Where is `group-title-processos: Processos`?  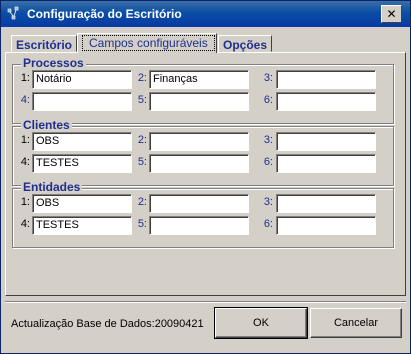
group-title-processos: Processos is located at coordinates (53, 63).